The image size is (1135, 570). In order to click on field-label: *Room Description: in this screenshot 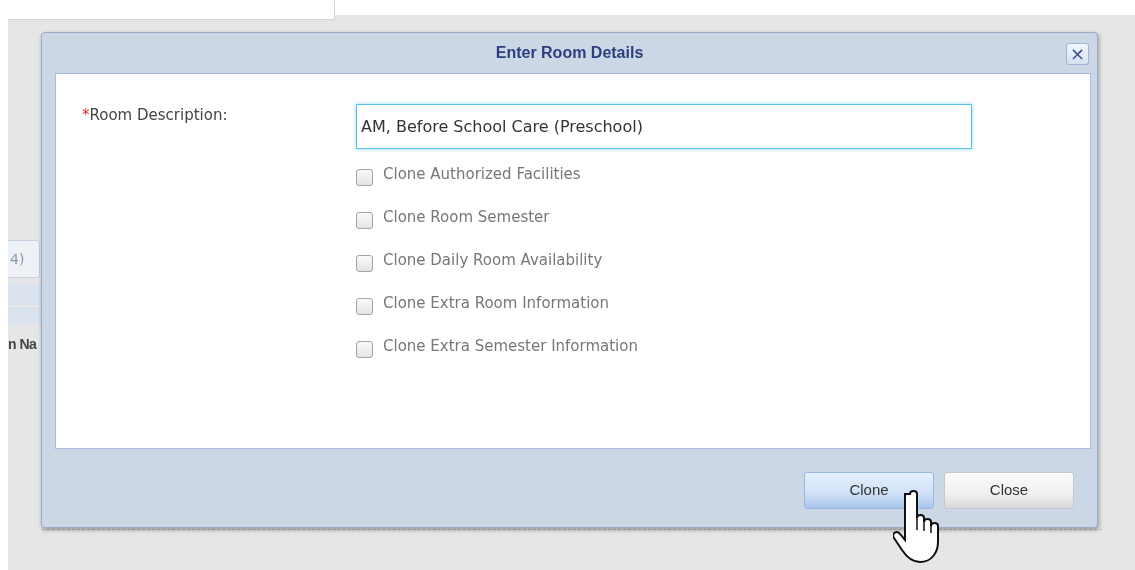, I will do `click(155, 115)`.